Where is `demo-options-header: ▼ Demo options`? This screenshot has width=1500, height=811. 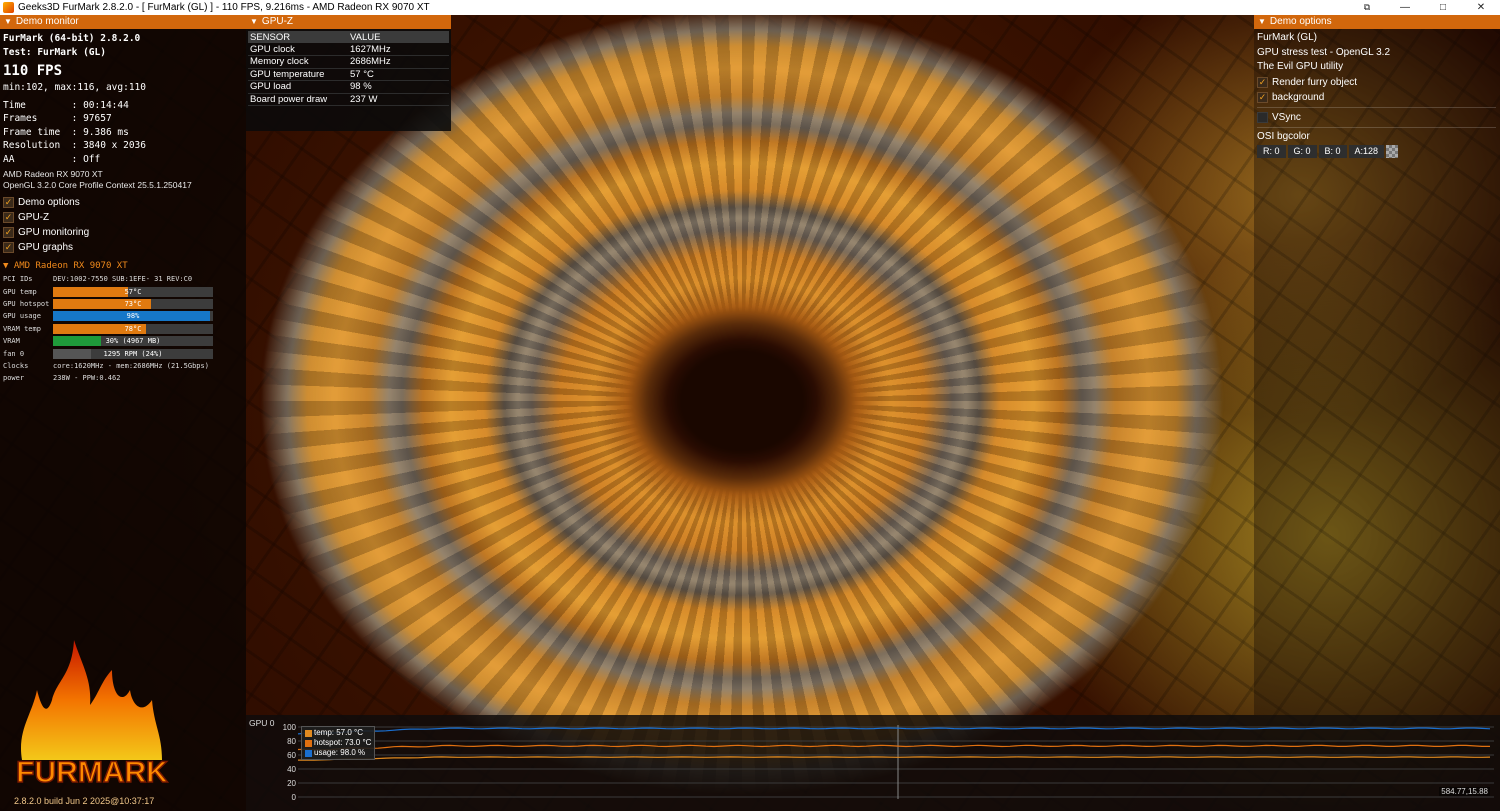 demo-options-header: ▼ Demo options is located at coordinates (1377, 22).